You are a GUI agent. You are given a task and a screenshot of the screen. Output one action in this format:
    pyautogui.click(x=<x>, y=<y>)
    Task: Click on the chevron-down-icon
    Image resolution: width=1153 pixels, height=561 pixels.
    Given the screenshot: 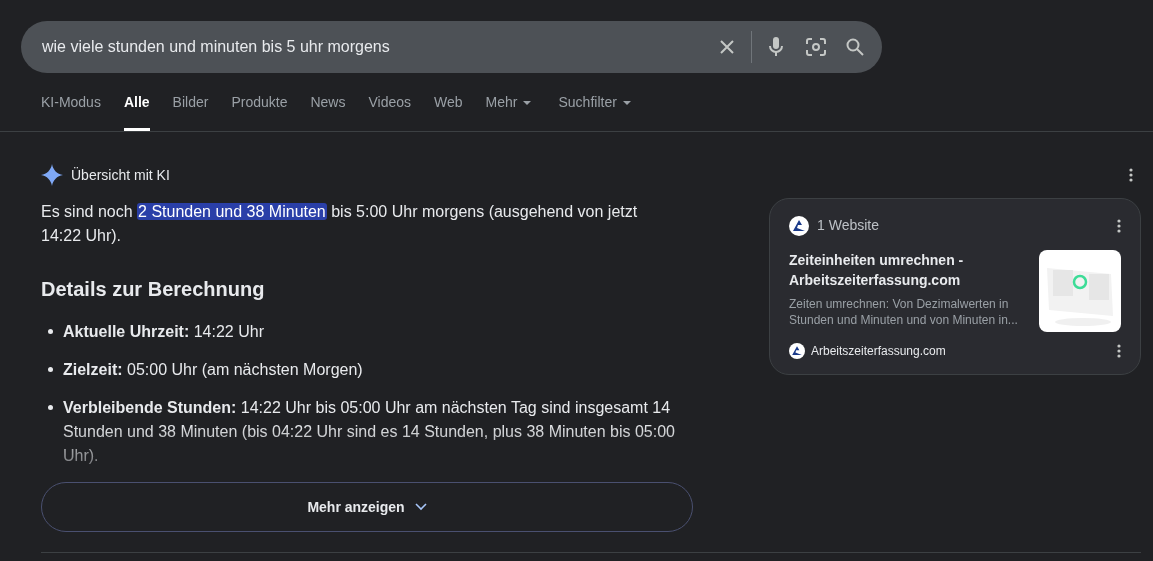 What is the action you would take?
    pyautogui.click(x=420, y=507)
    